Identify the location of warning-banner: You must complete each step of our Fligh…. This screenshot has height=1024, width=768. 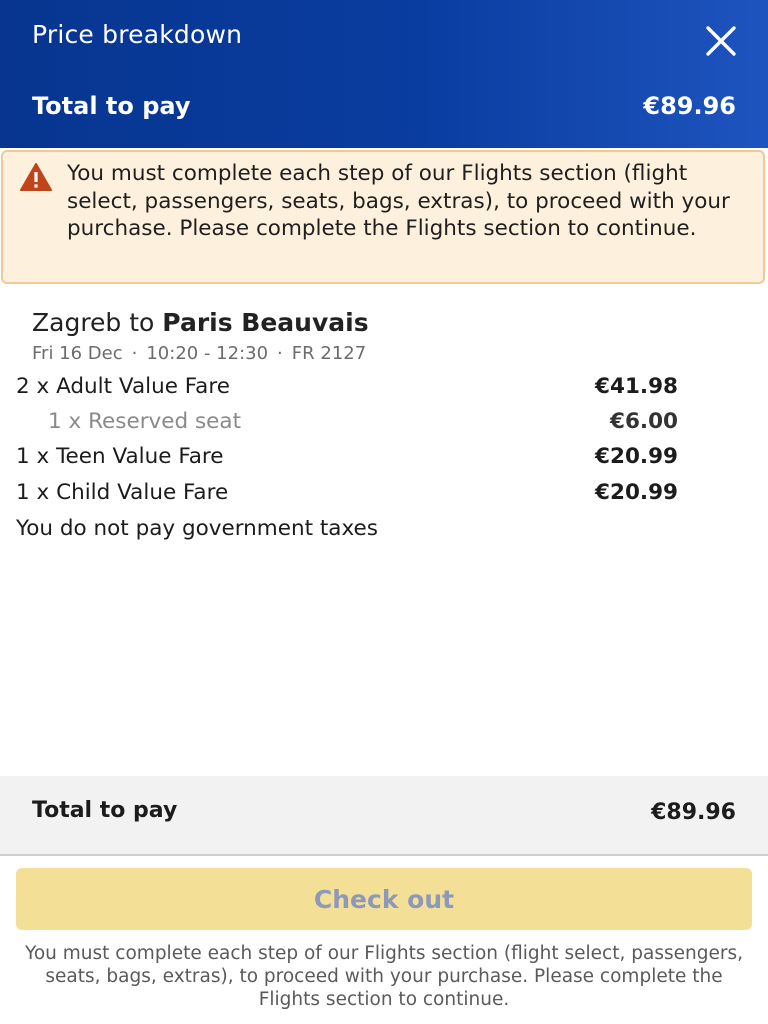
(383, 217).